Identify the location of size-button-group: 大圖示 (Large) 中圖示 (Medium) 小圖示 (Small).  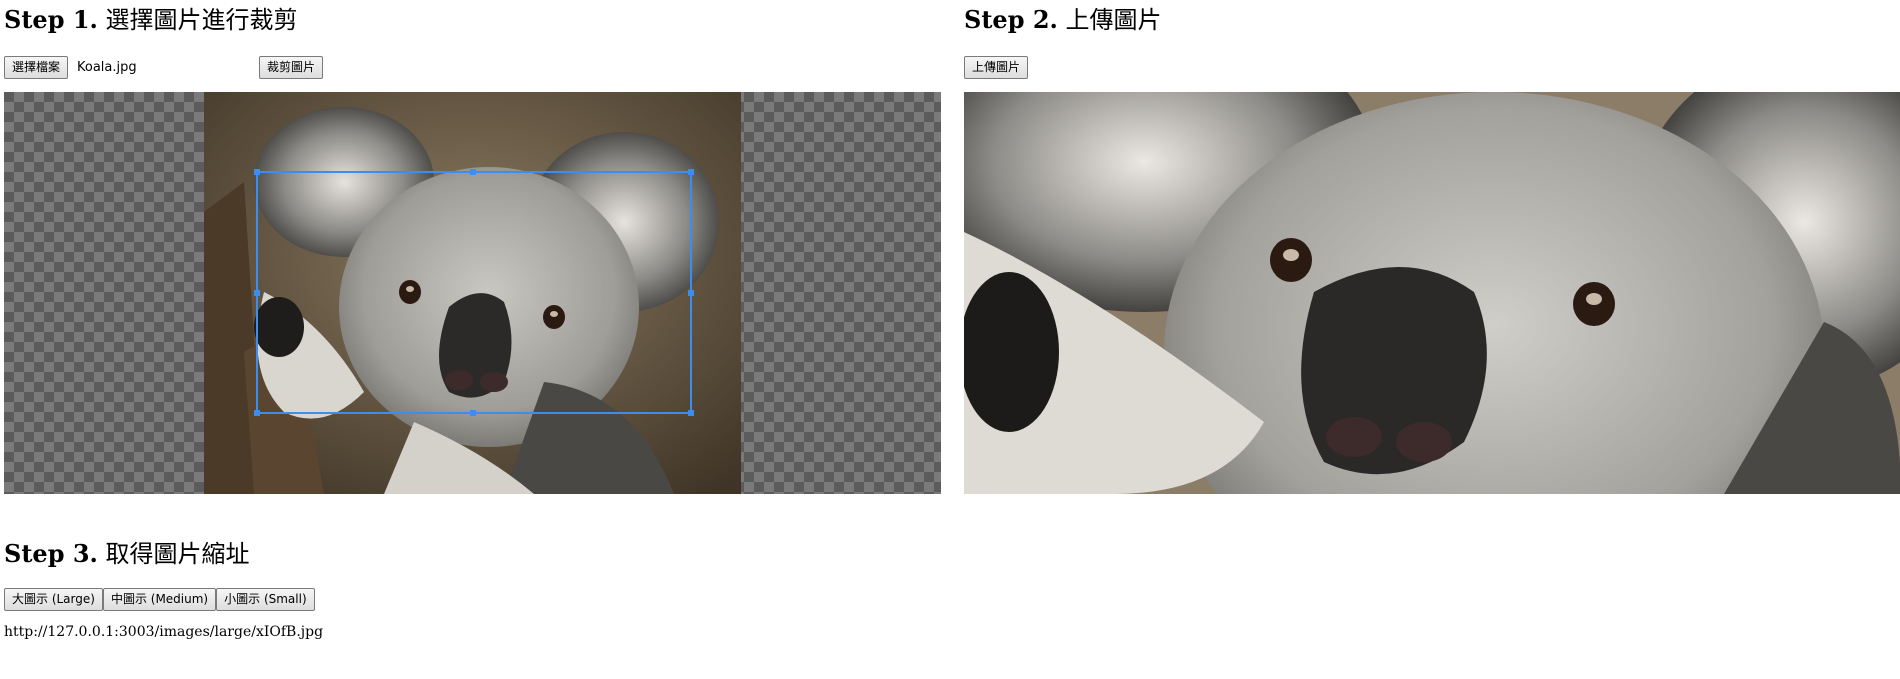
(159, 599).